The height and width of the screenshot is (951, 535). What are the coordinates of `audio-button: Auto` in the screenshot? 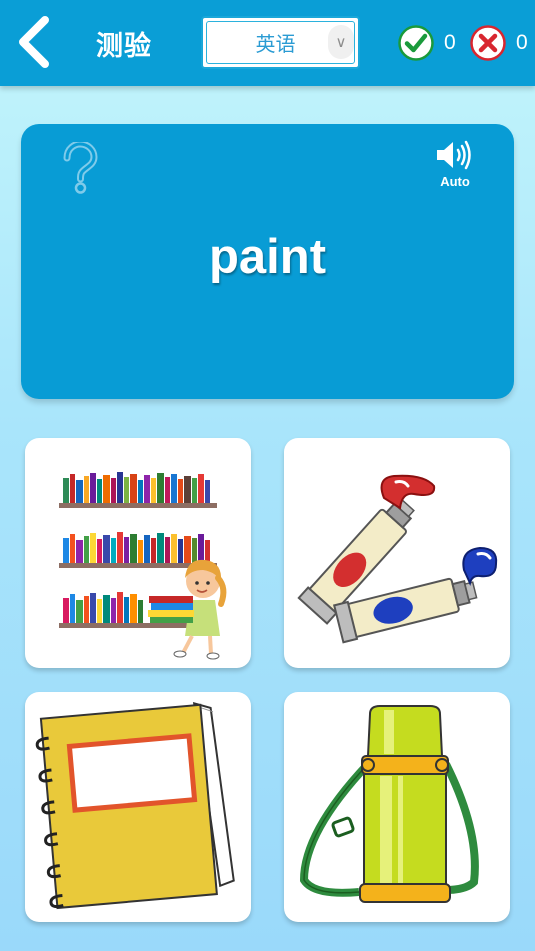 It's located at (455, 167).